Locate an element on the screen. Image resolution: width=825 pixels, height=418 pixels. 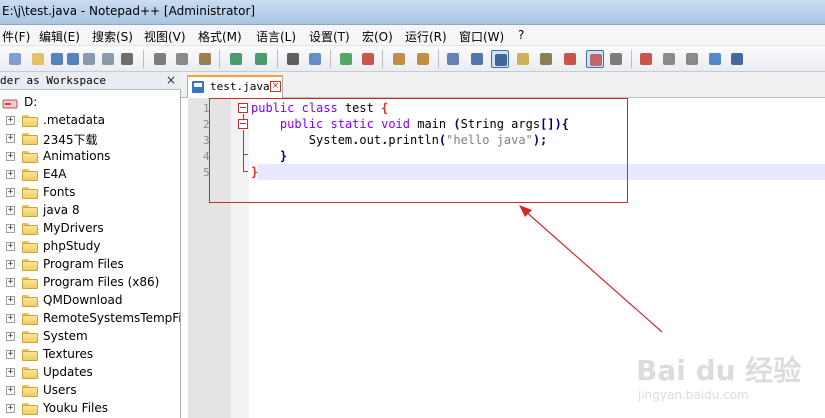
menu-run: 运行(R) is located at coordinates (426, 36).